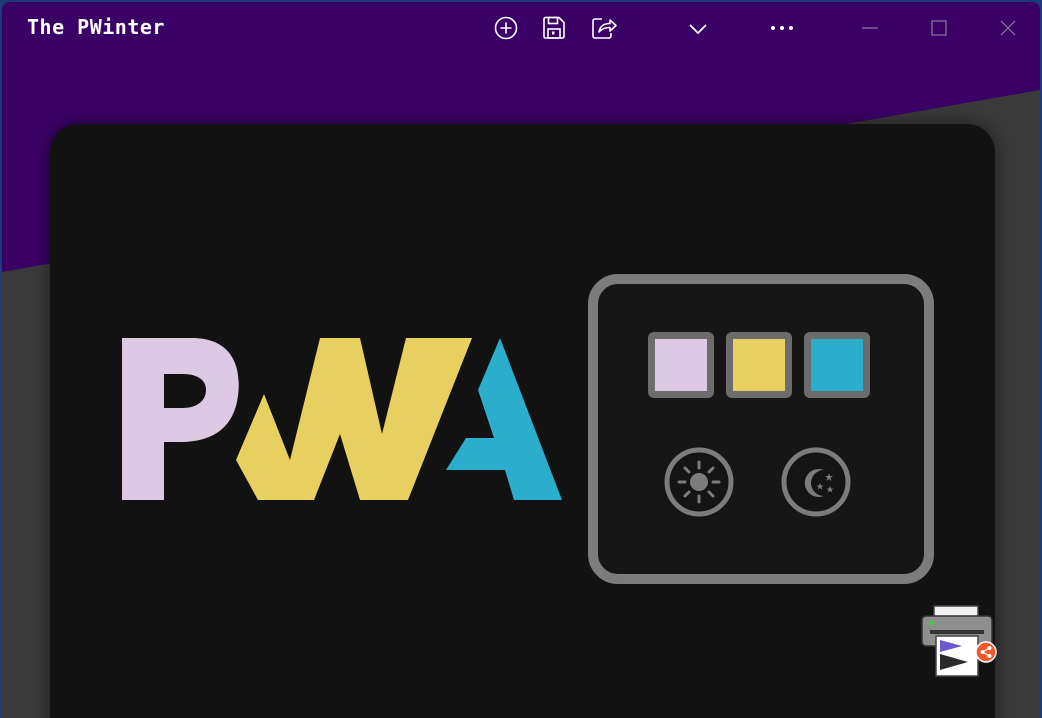  I want to click on app-title: The PWinter, so click(96, 27).